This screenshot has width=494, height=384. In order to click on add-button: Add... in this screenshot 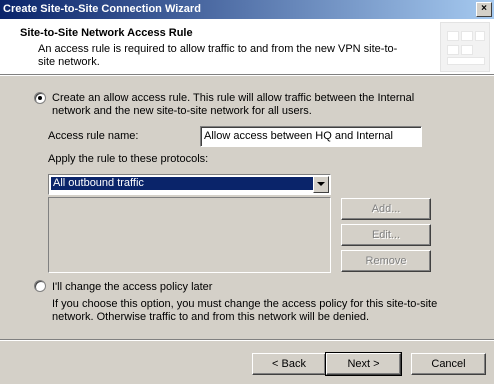, I will do `click(386, 209)`.